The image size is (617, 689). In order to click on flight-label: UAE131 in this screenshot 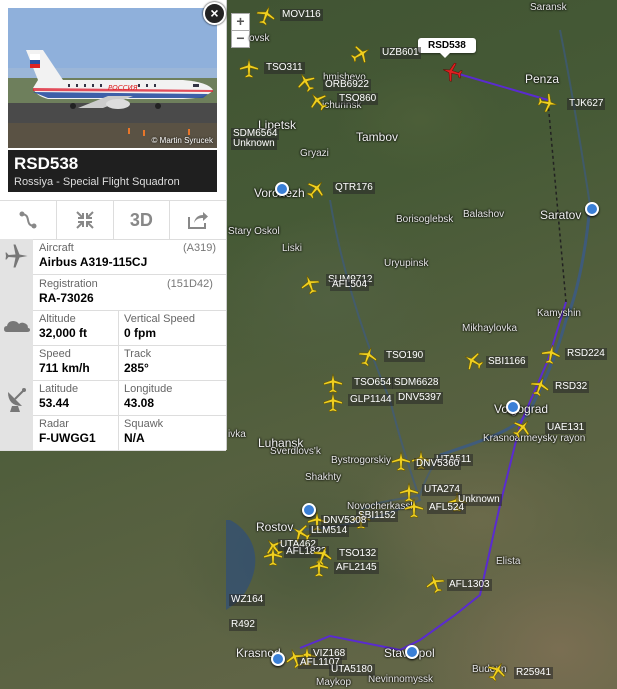, I will do `click(566, 428)`.